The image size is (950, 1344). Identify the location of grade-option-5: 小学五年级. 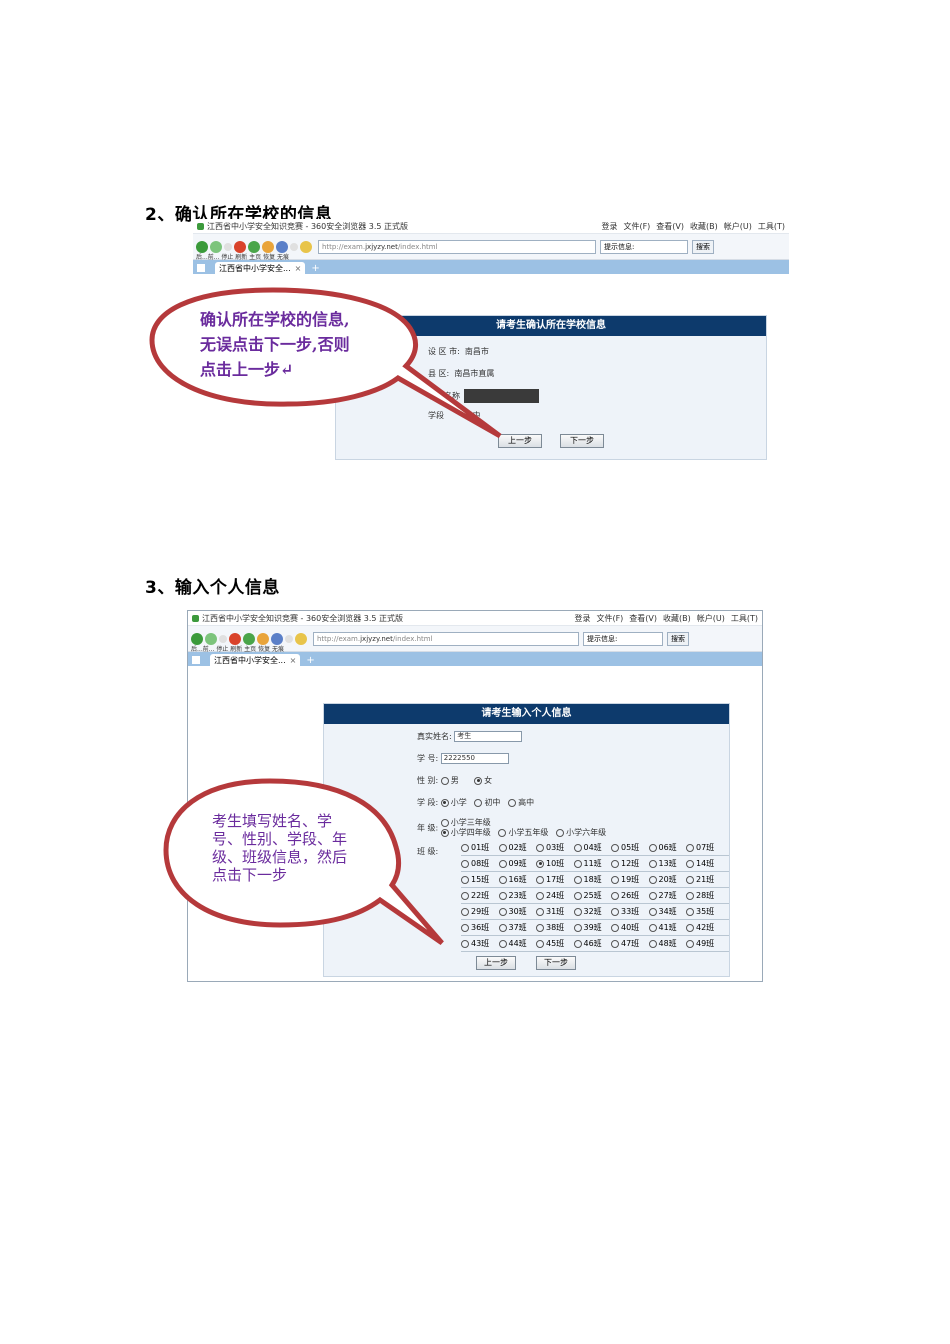
(523, 832).